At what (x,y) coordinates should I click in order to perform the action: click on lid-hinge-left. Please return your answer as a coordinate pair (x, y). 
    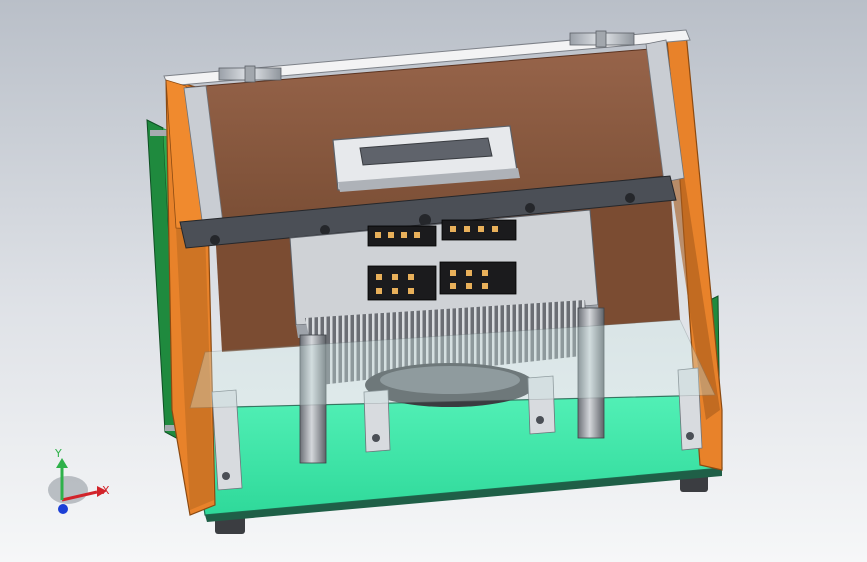
    Looking at the image, I should click on (250, 74).